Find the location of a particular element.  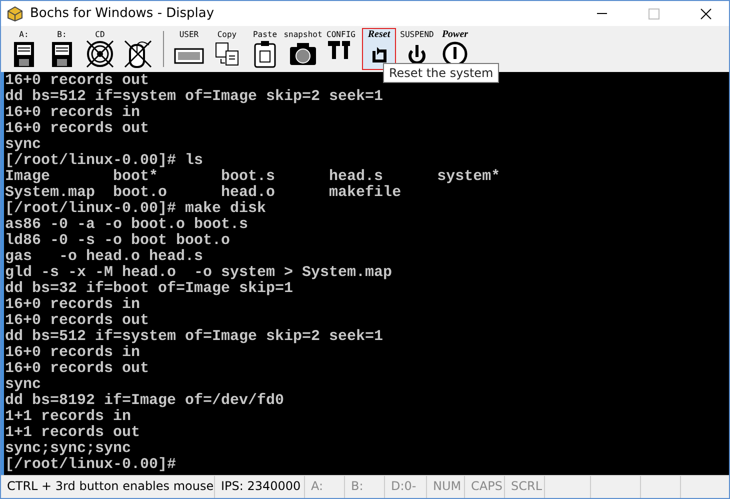

terminal-line: System.map boot.o head.o makefile is located at coordinates (203, 193).